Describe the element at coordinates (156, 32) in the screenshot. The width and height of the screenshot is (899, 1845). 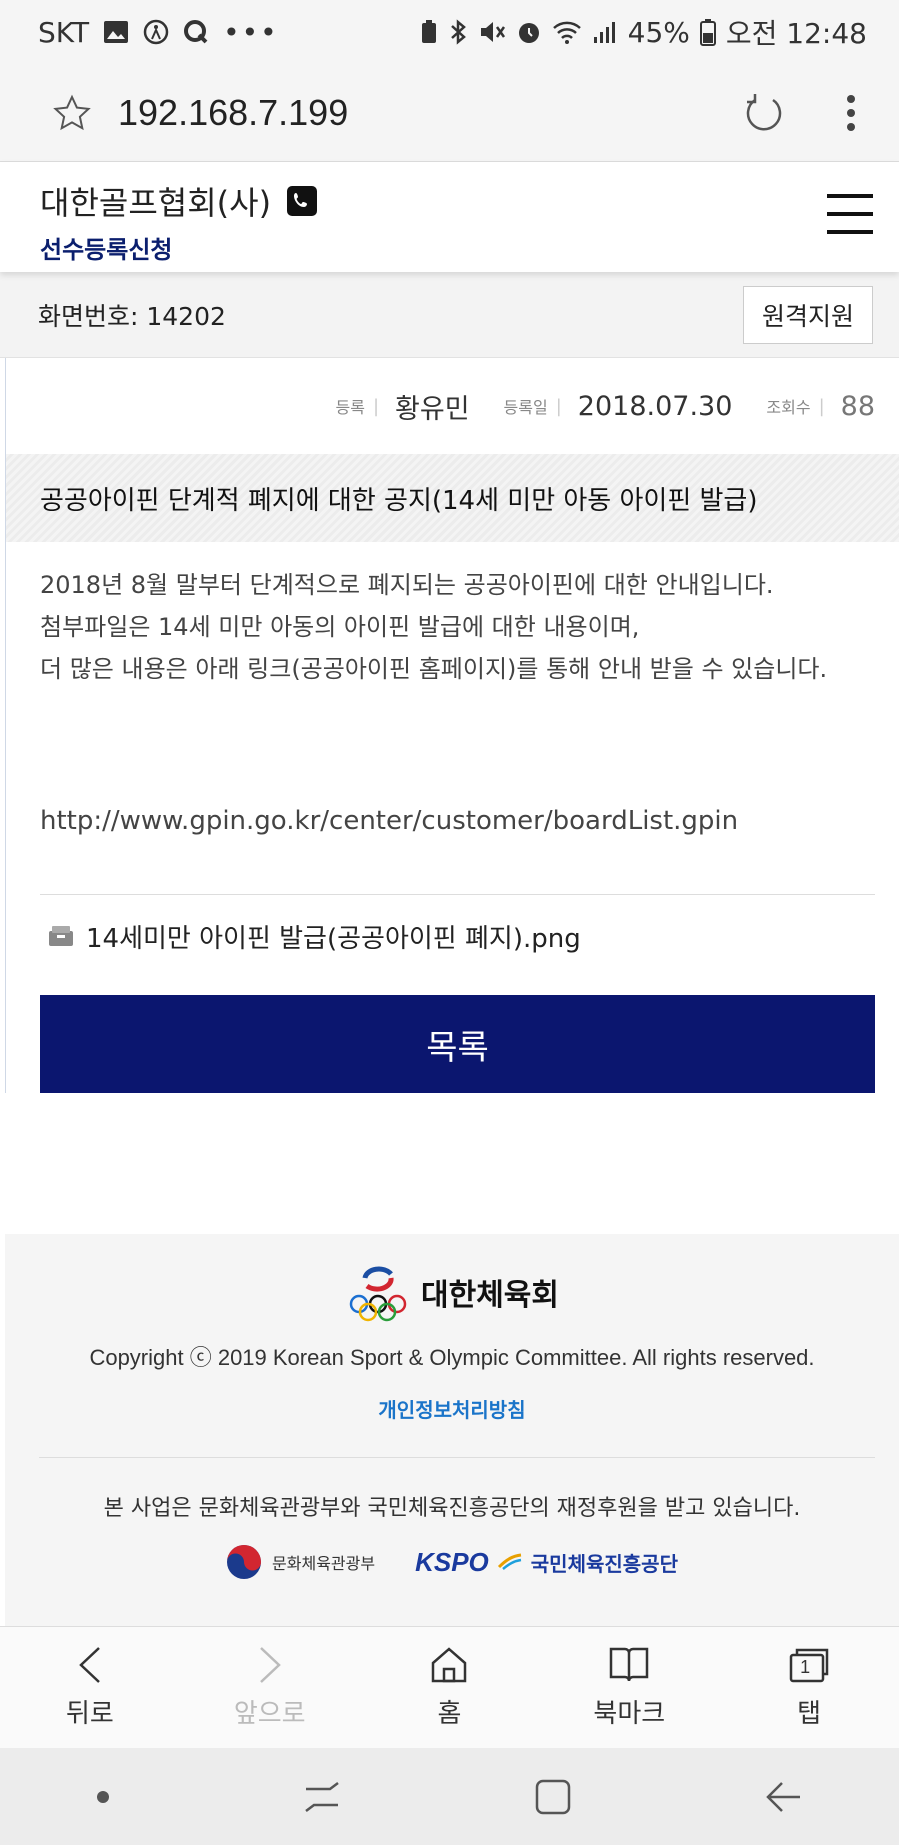
I see `accessibility-icon` at that location.